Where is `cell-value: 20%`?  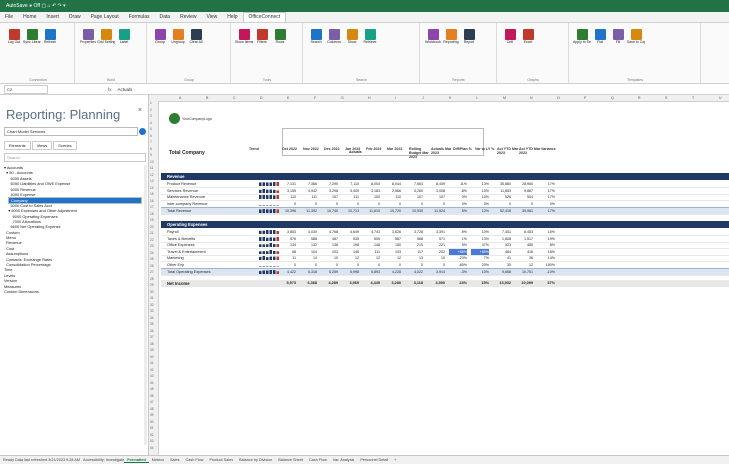 cell-value: 20% is located at coordinates (480, 265).